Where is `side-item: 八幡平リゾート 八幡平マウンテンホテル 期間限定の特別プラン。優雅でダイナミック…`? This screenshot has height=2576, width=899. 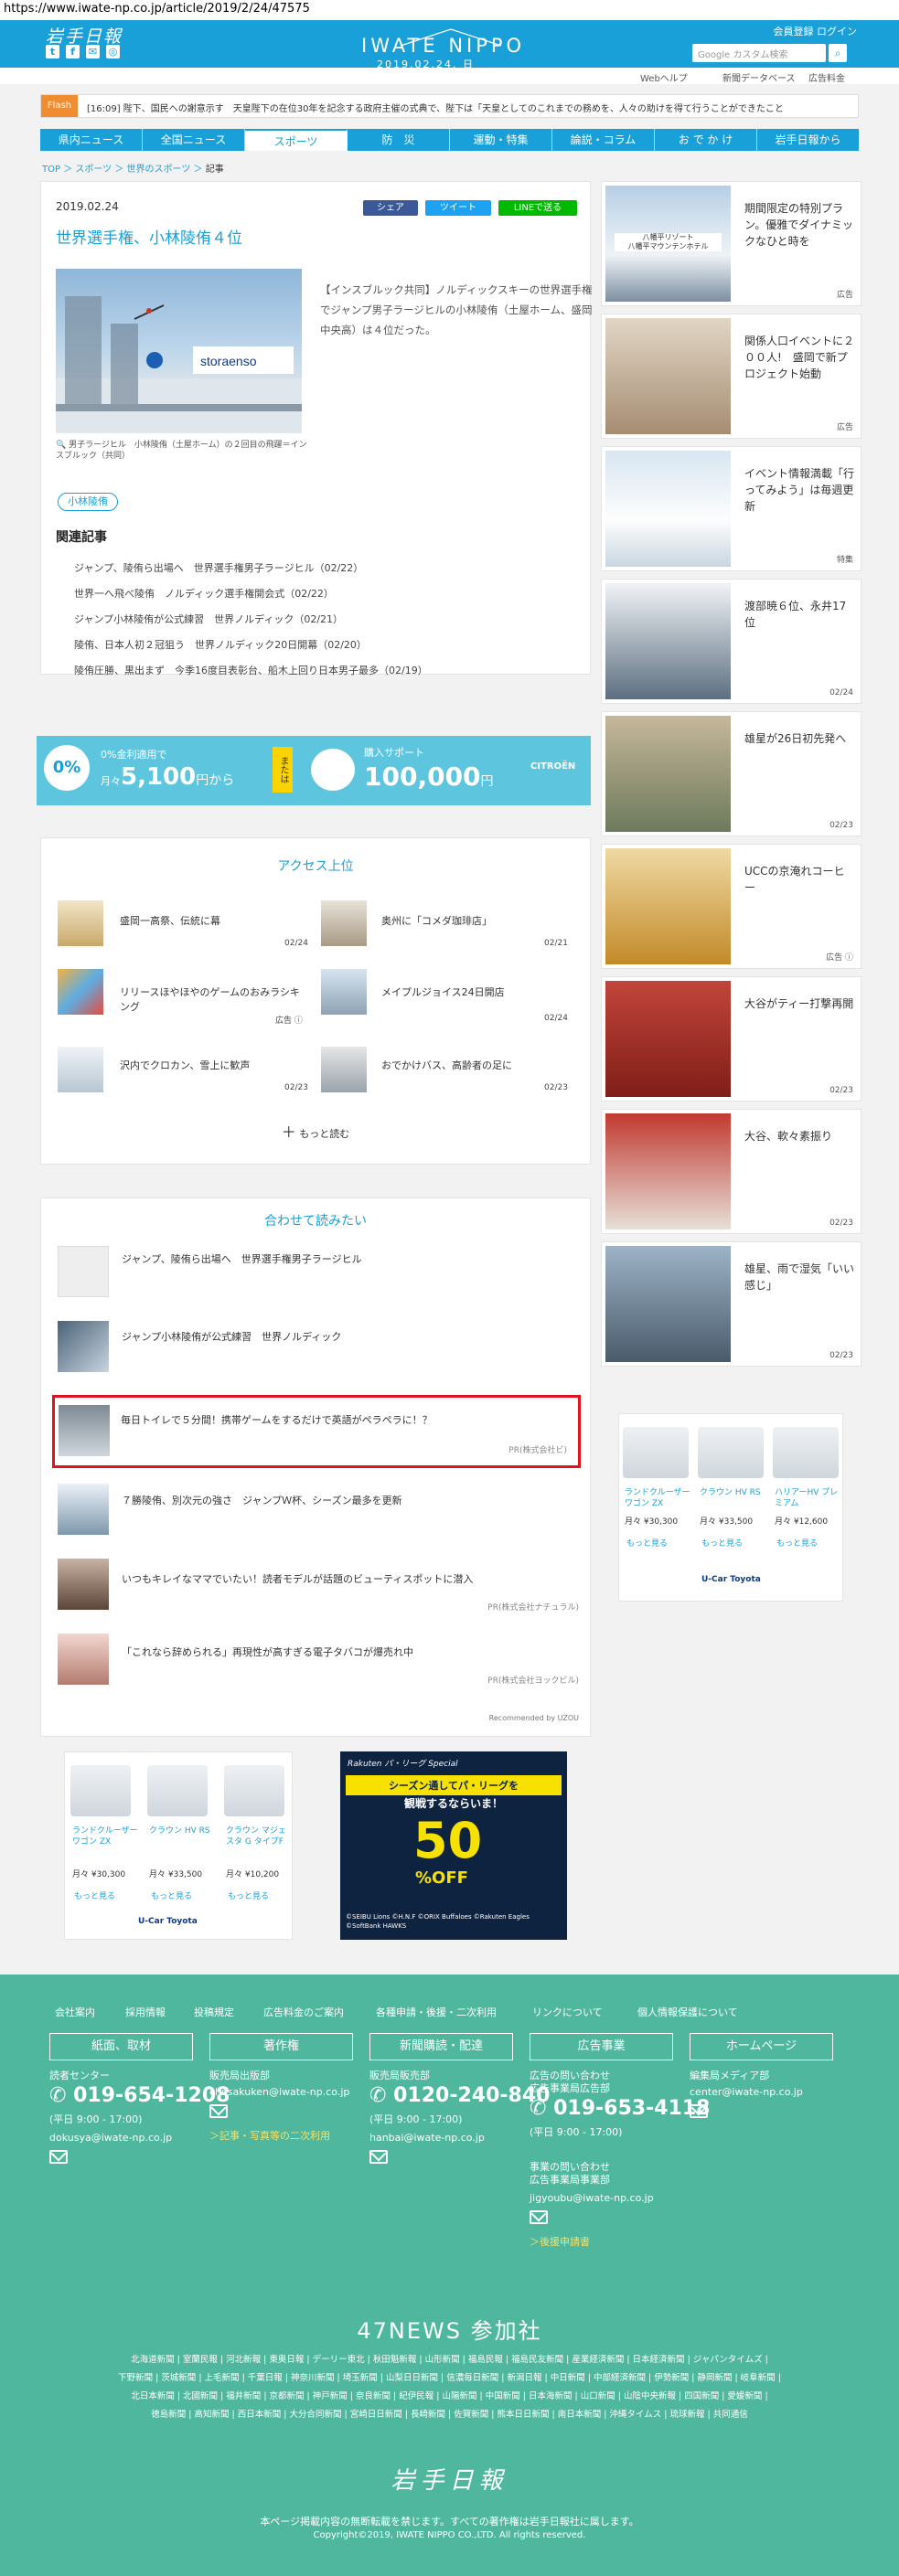 side-item: 八幡平リゾート 八幡平マウンテンホテル 期間限定の特別プラン。優雅でダイナミック… is located at coordinates (731, 243).